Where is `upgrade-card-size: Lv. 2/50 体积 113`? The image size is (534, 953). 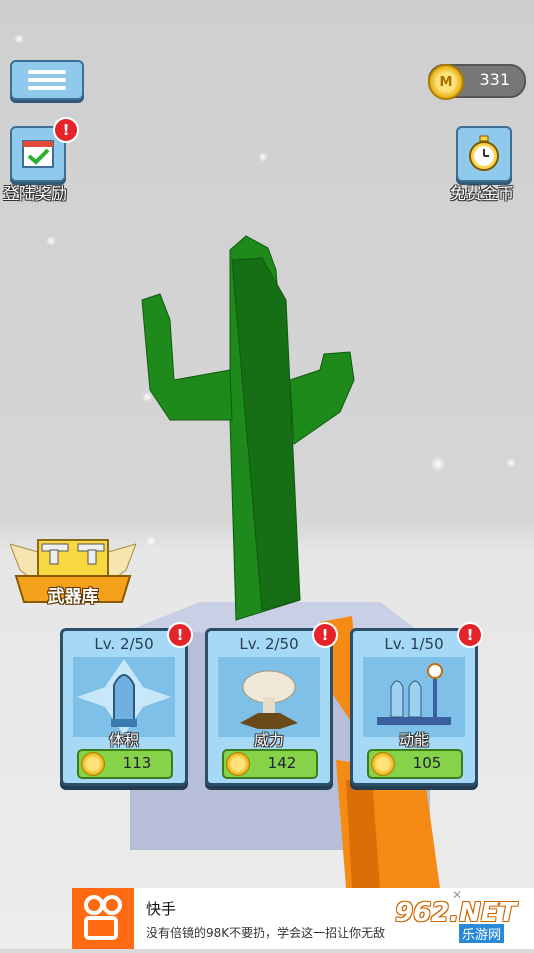 upgrade-card-size: Lv. 2/50 体积 113 is located at coordinates (124, 707).